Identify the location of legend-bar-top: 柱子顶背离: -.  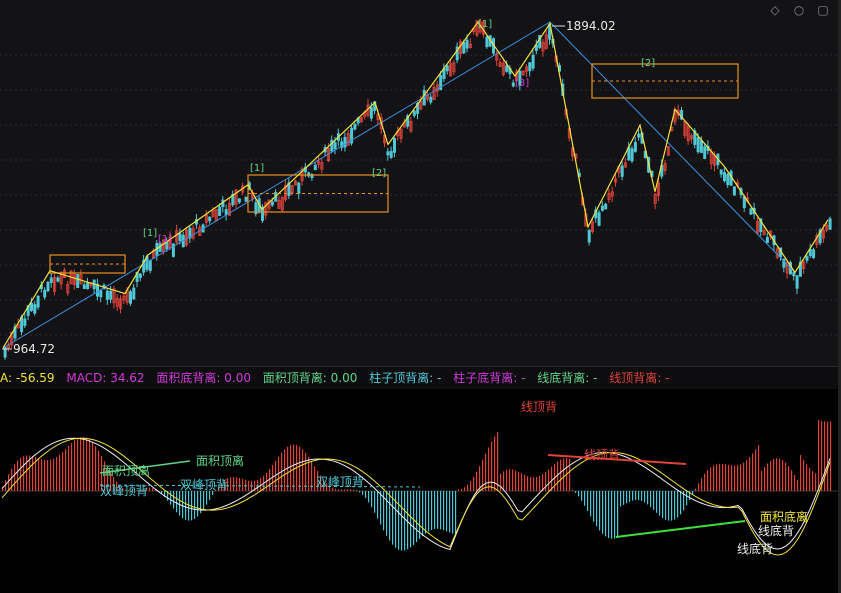
(405, 378).